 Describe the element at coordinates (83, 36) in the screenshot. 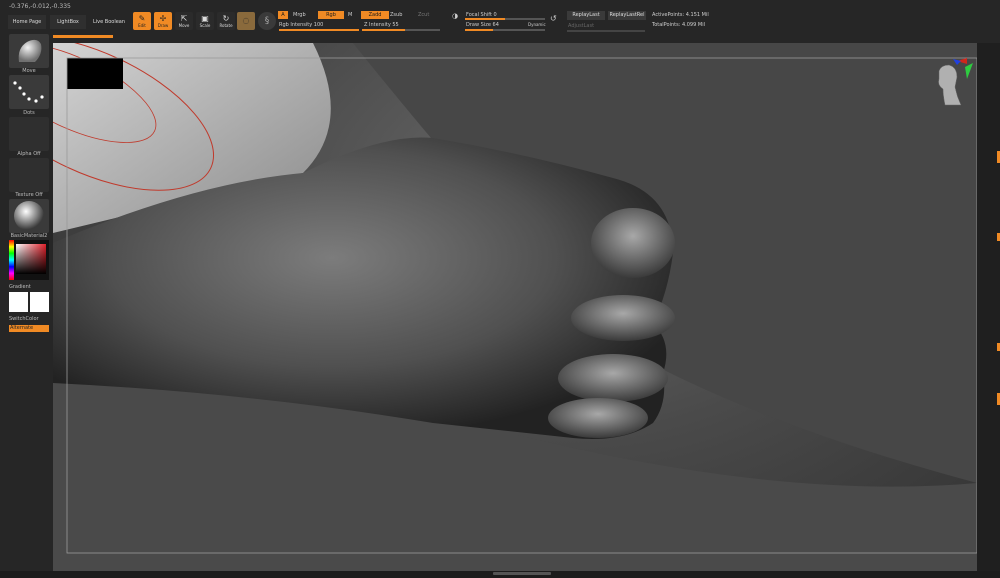

I see `progress-bar` at that location.